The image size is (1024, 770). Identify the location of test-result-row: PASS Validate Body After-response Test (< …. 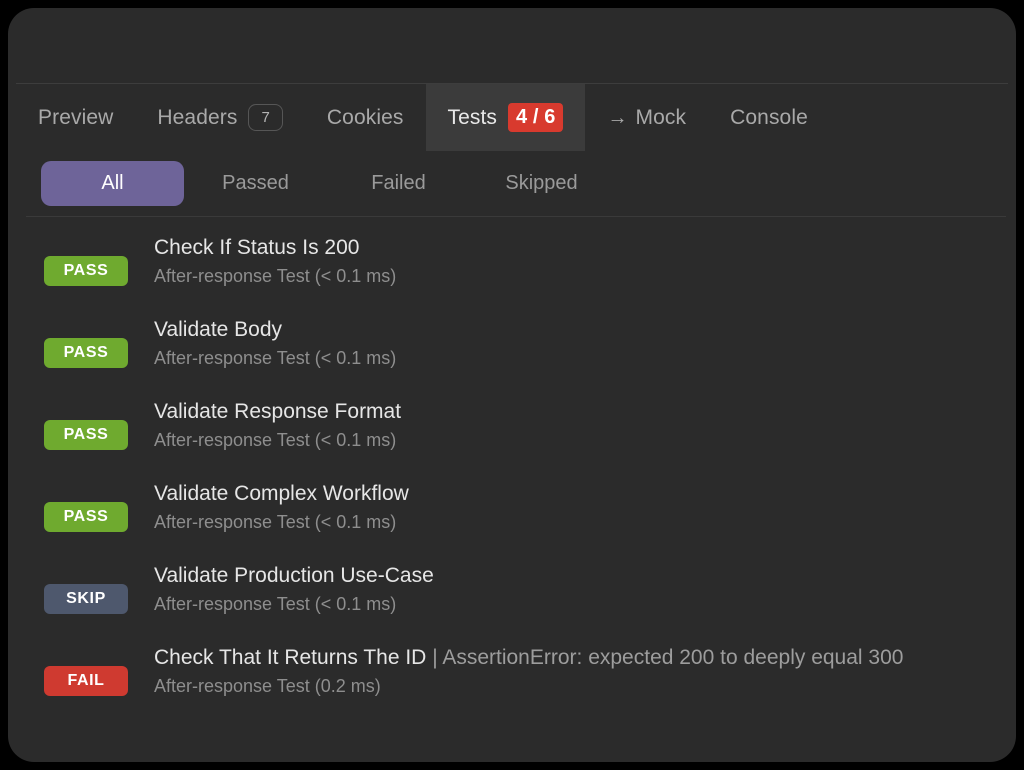
(512, 344).